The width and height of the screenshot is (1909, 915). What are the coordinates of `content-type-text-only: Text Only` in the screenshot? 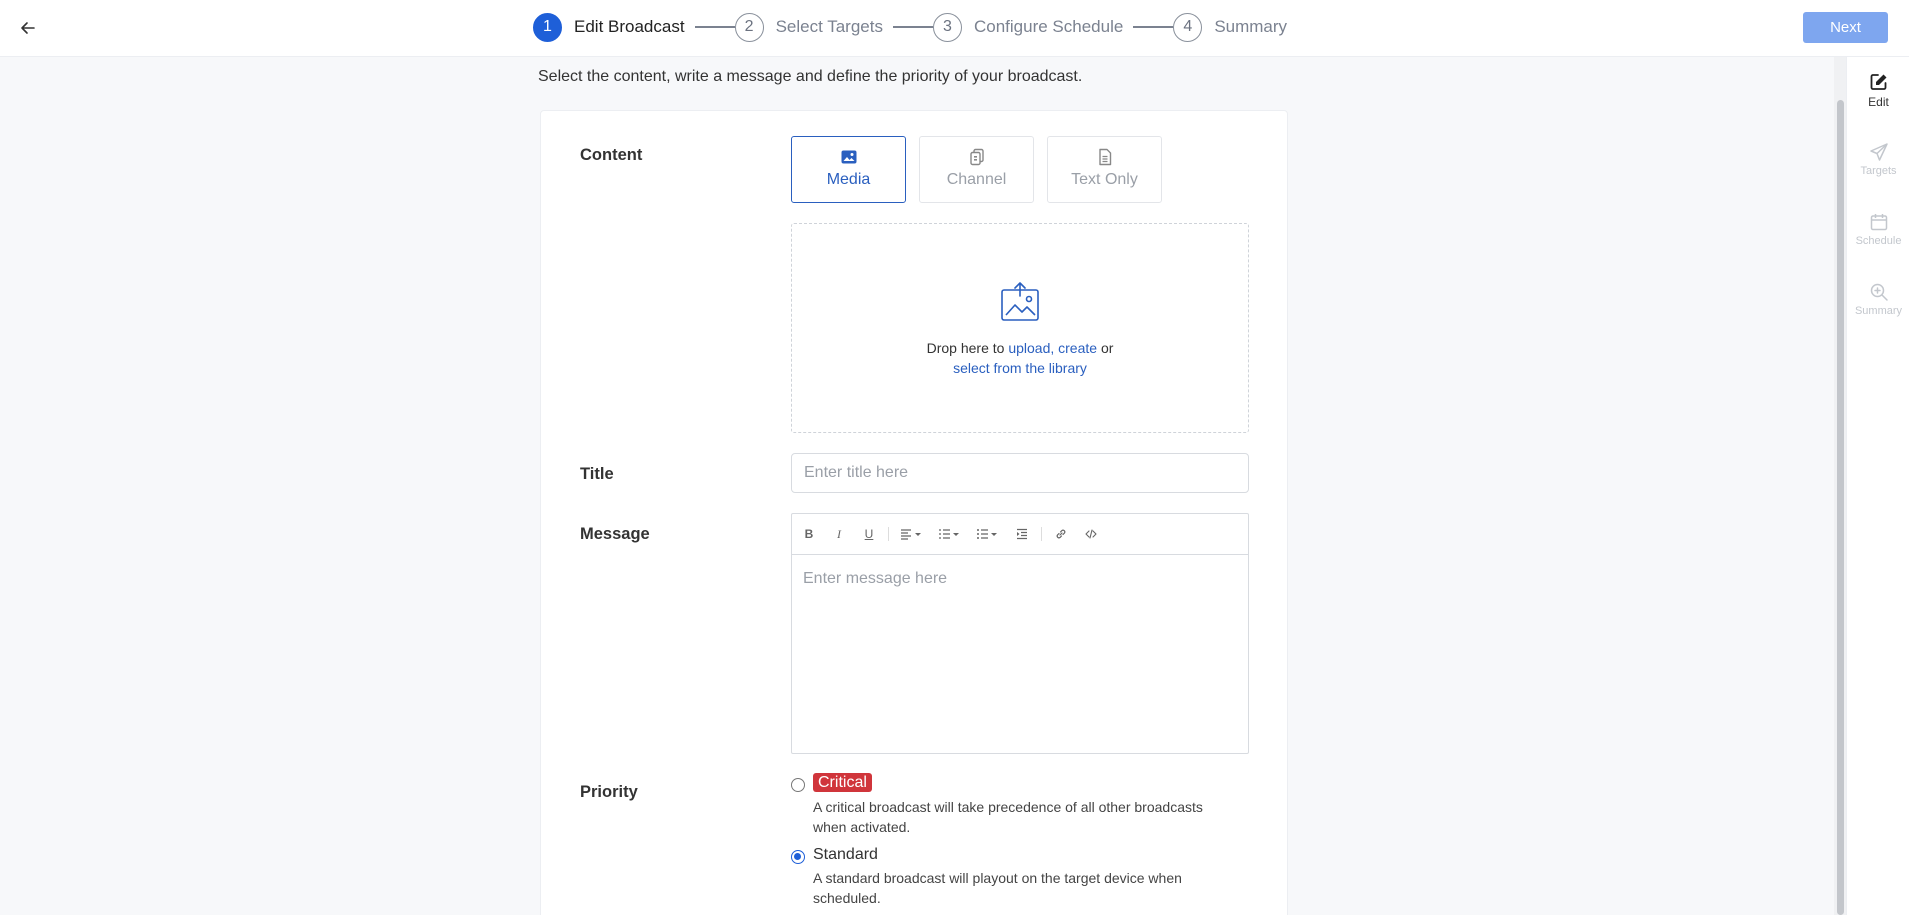 It's located at (1104, 169).